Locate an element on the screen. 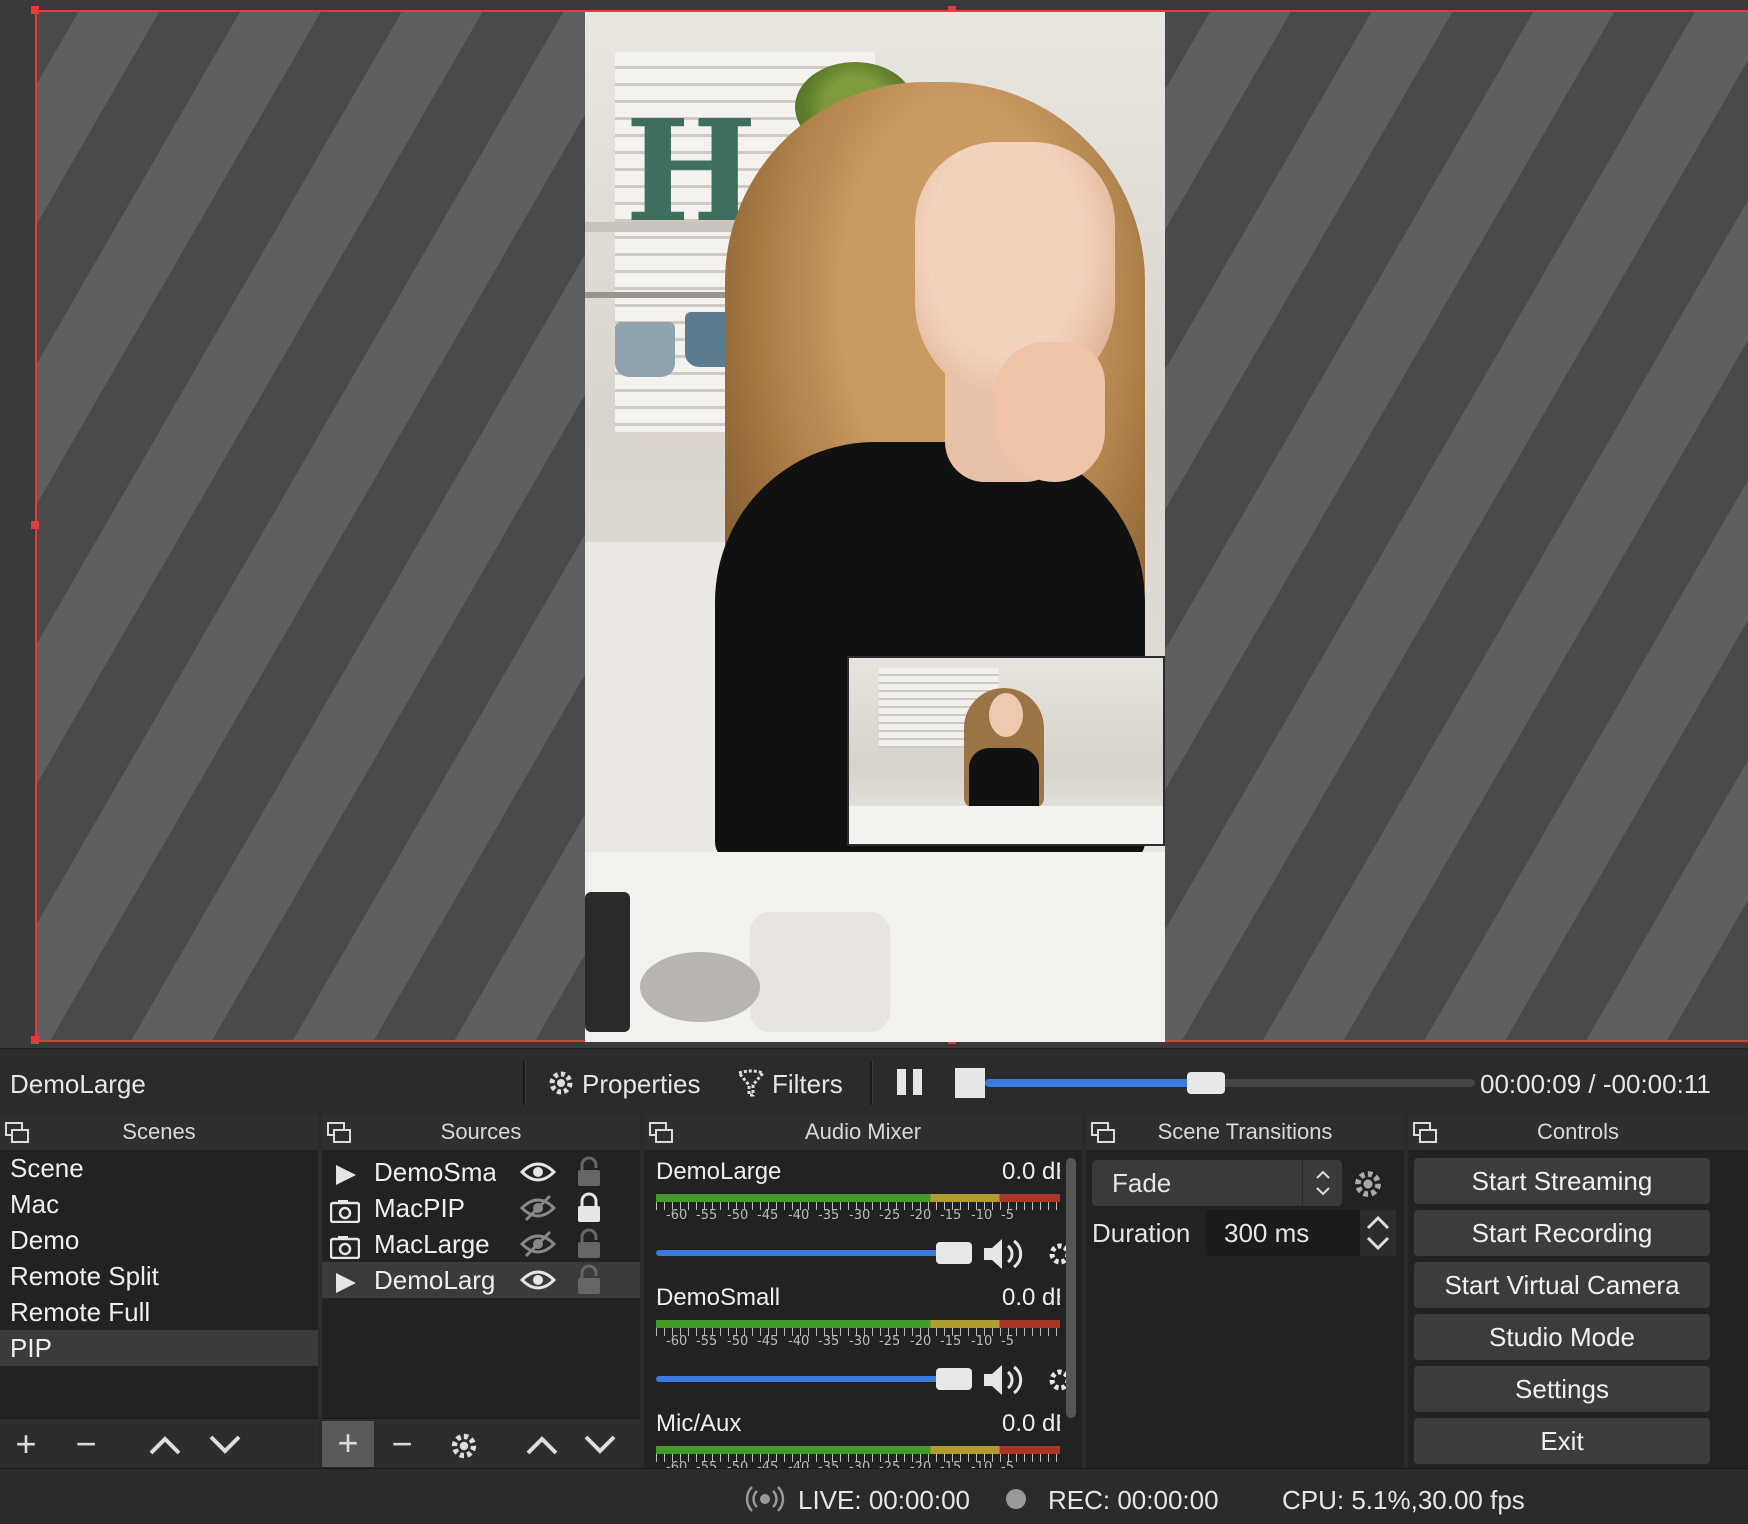 The width and height of the screenshot is (1748, 1524). source-item: MacPIP is located at coordinates (481, 1208).